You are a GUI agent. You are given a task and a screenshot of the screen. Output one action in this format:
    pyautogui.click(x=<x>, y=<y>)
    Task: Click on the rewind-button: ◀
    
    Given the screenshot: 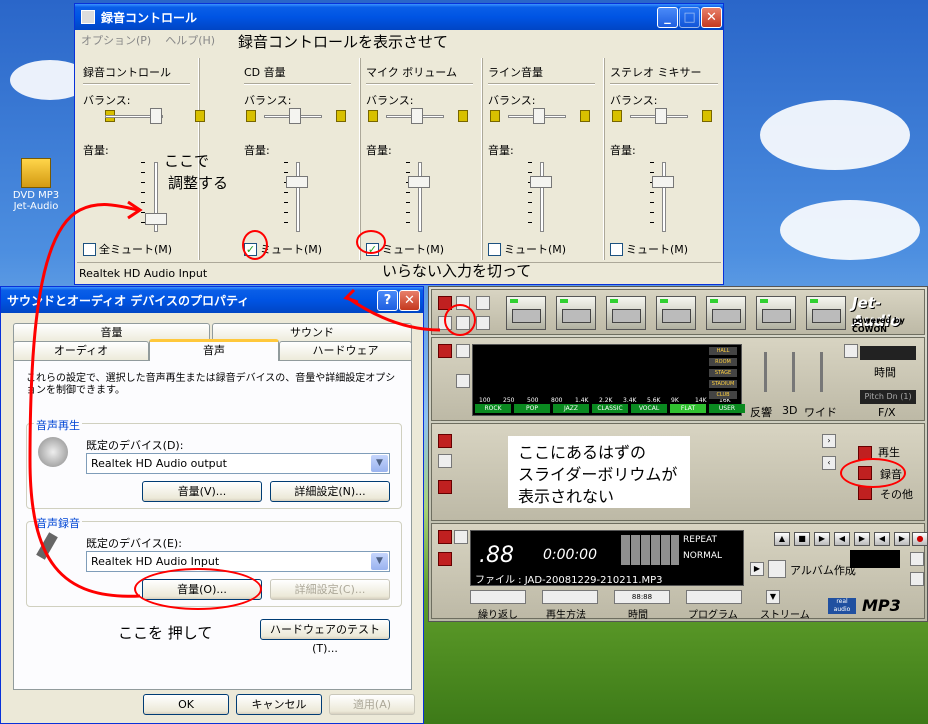 What is the action you would take?
    pyautogui.click(x=842, y=539)
    